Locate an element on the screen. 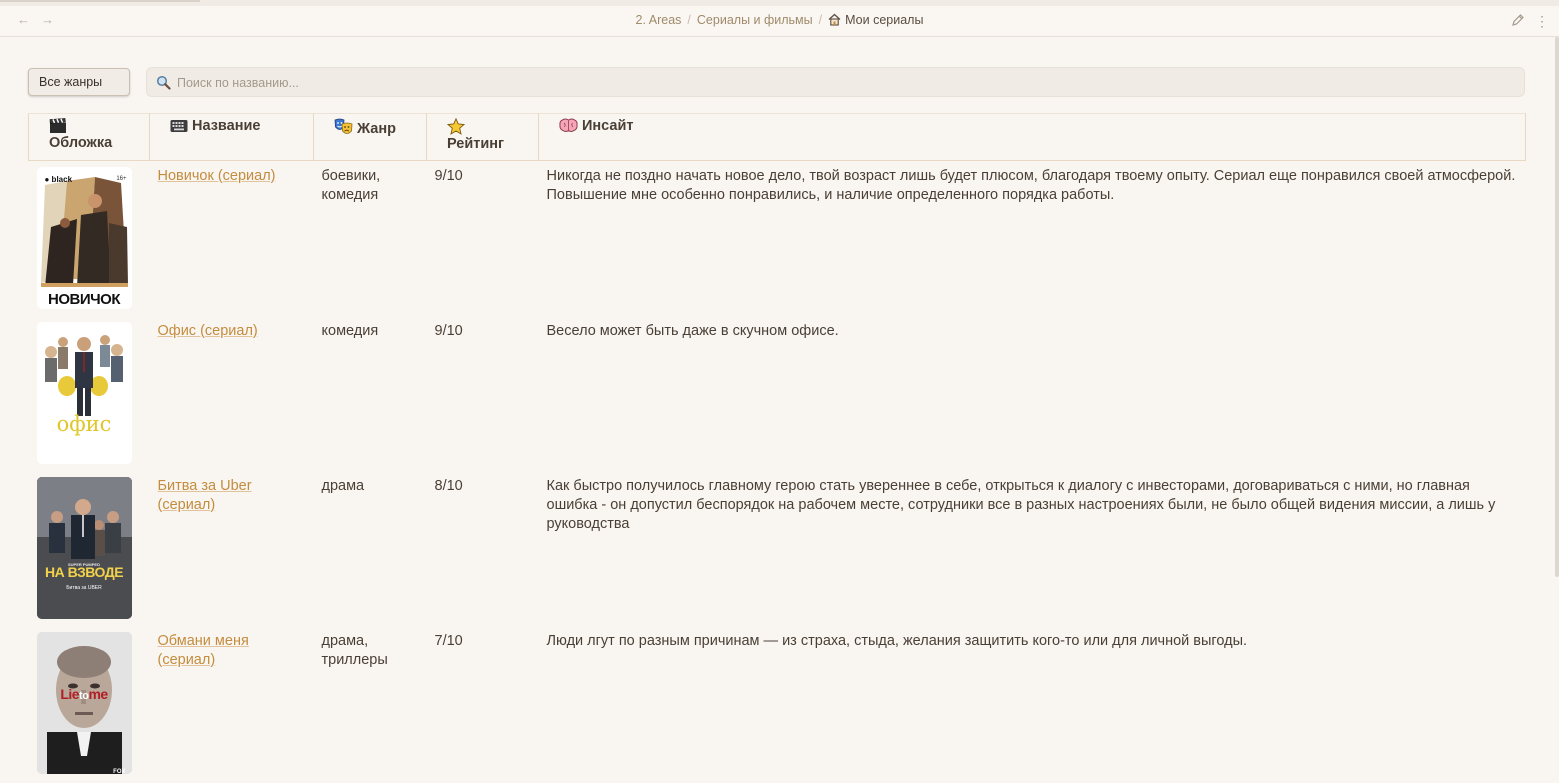  genre-cell: комедия is located at coordinates (350, 330).